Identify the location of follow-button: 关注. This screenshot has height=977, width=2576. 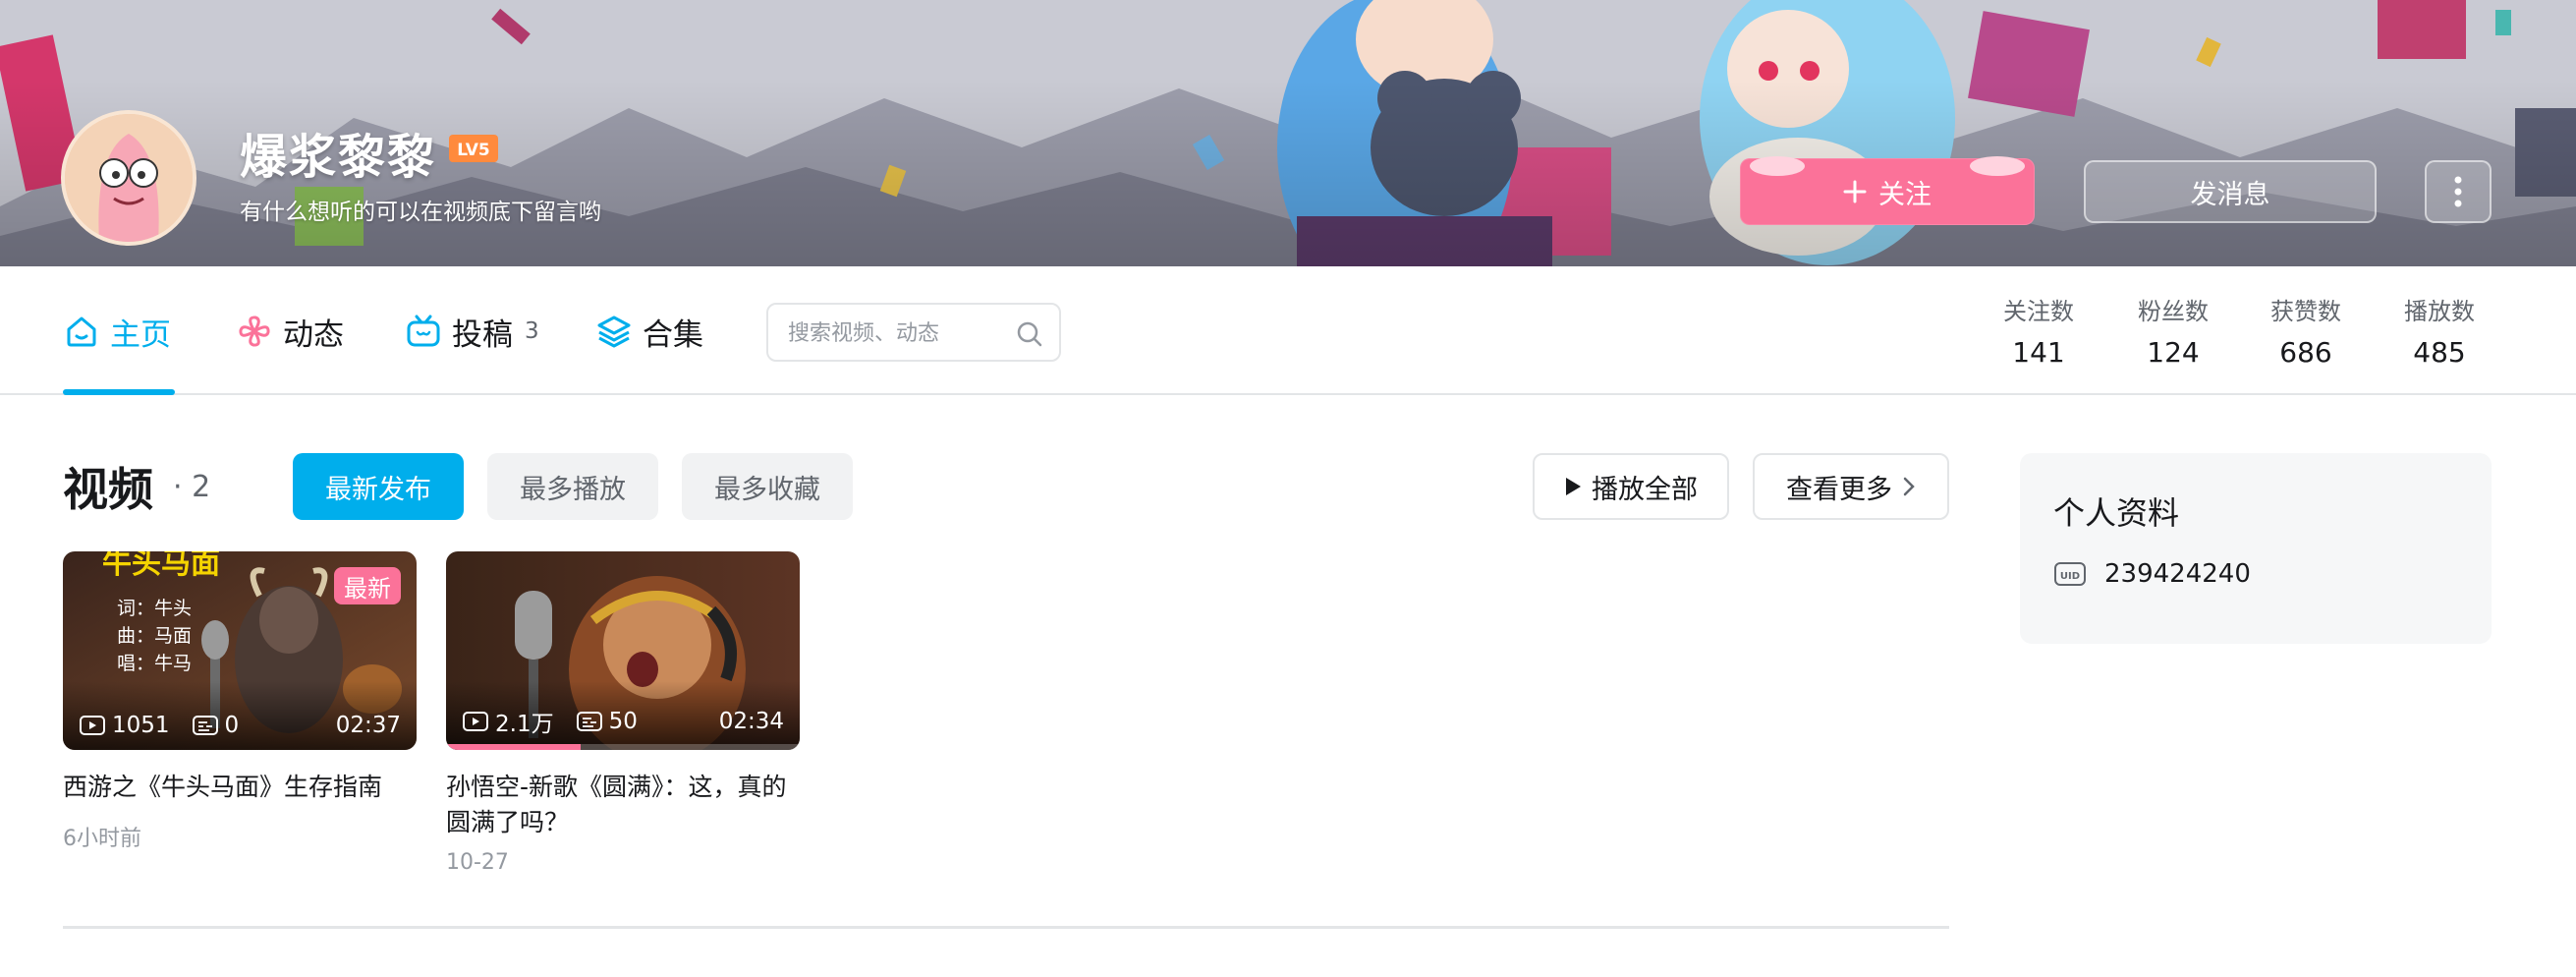
(1887, 190).